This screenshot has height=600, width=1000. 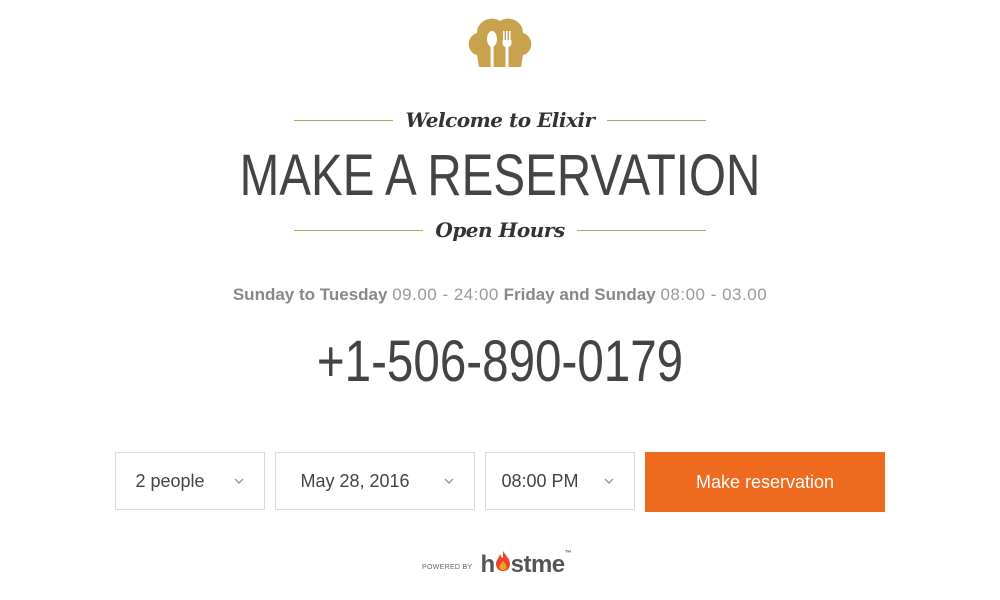 What do you see at coordinates (500, 42) in the screenshot?
I see `chef-hat-logo-icon` at bounding box center [500, 42].